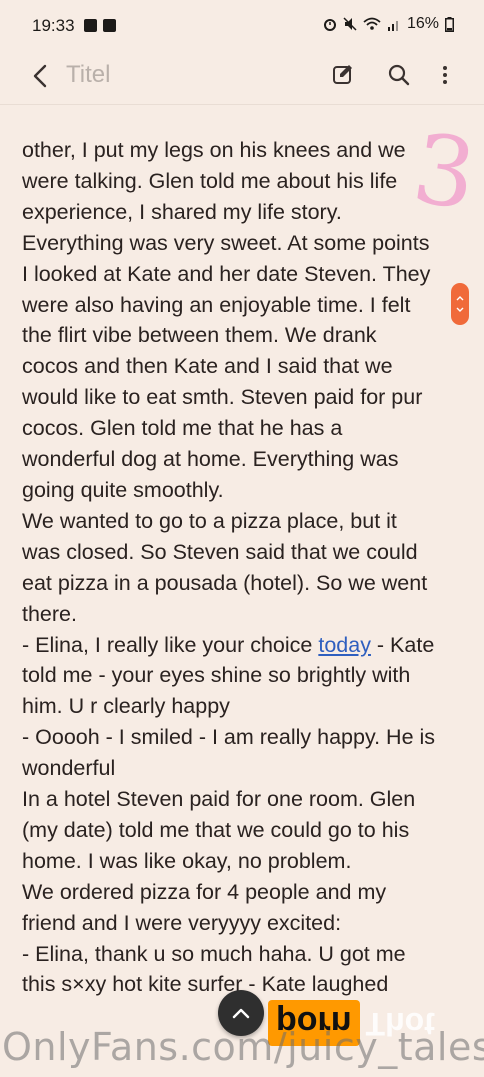 The height and width of the screenshot is (1077, 484). I want to click on note-line: wonderful dog at home. Everything was, so click(210, 459).